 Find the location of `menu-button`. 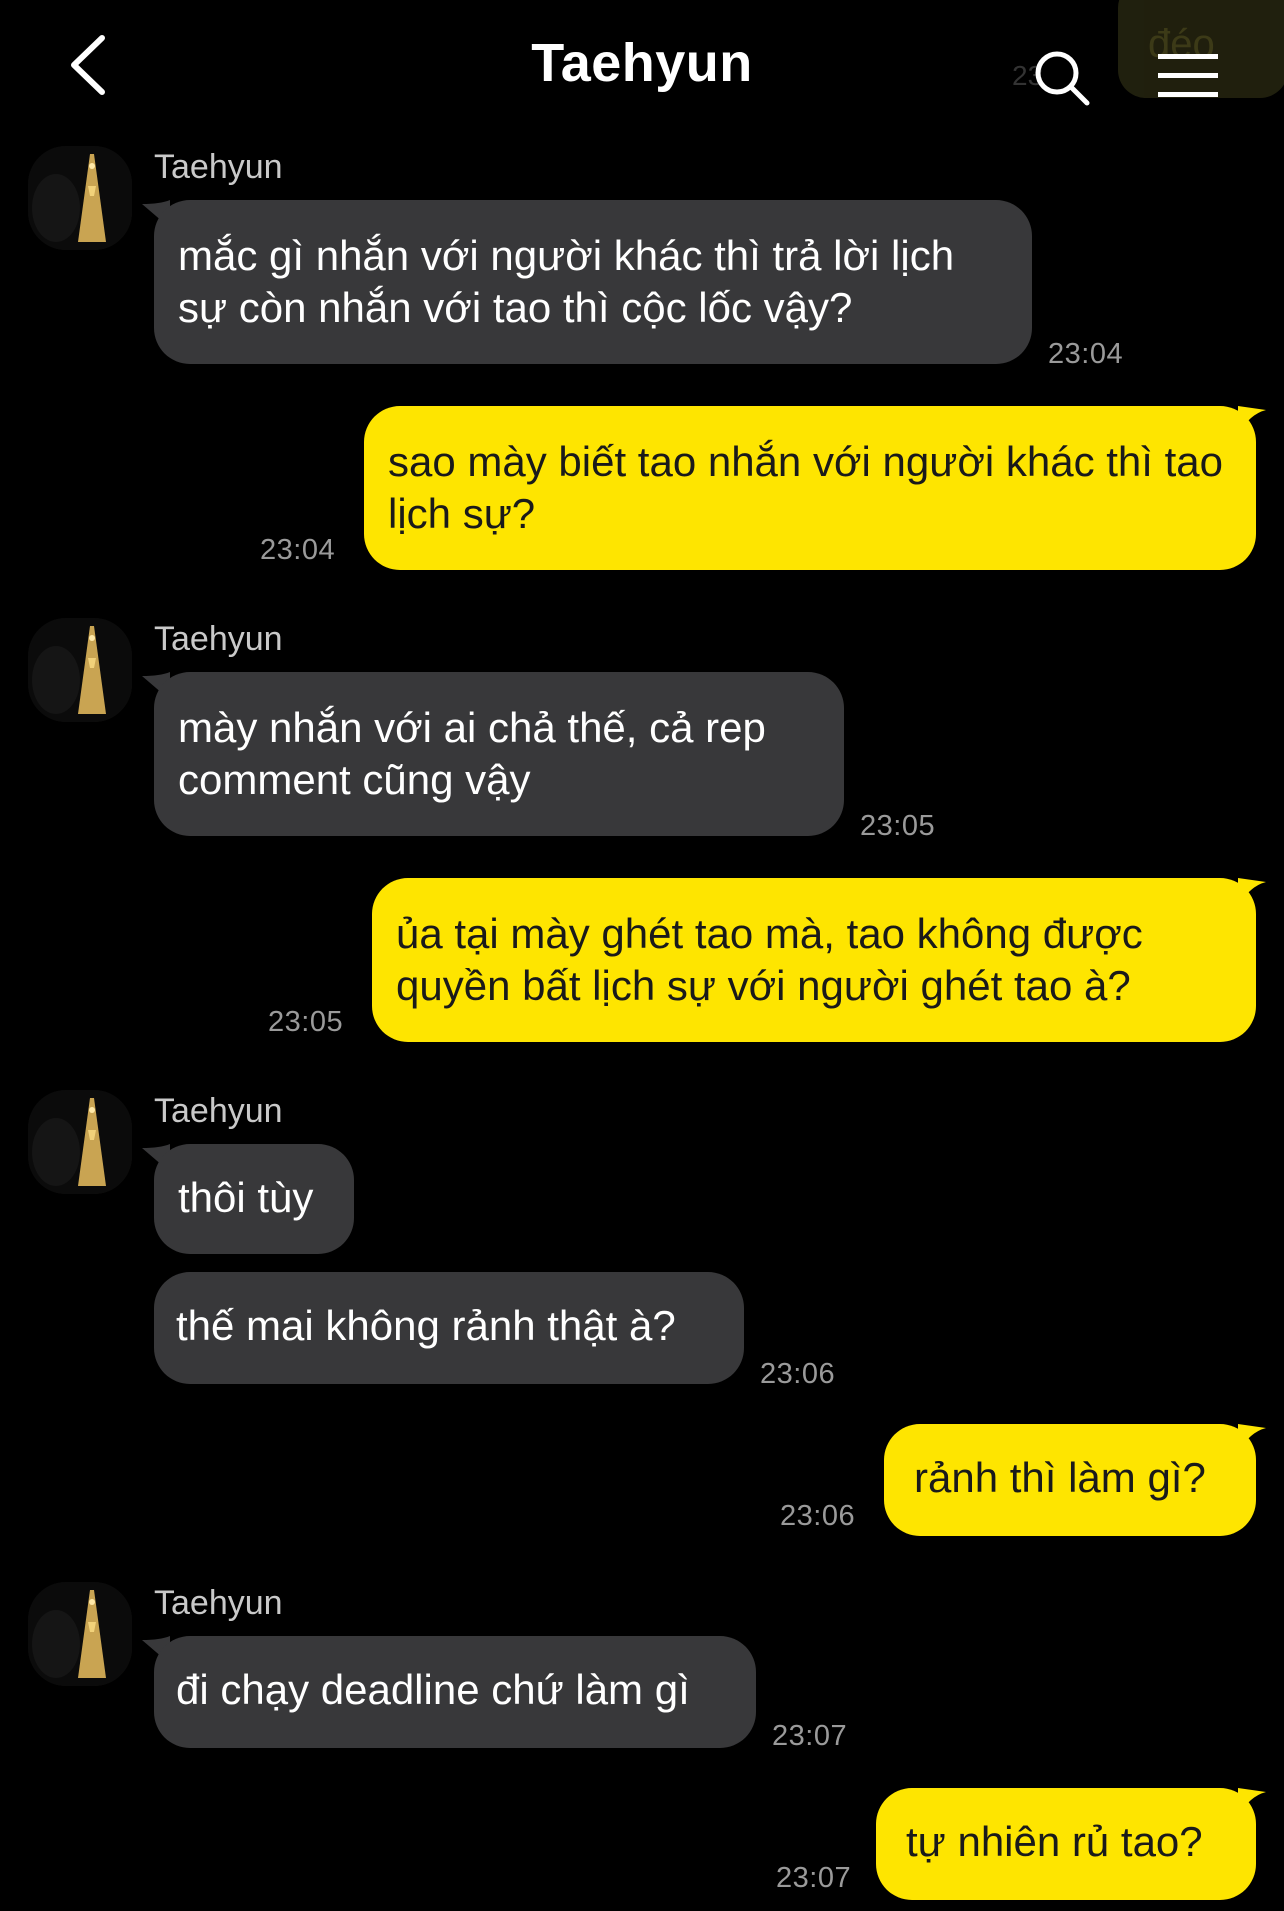

menu-button is located at coordinates (1188, 76).